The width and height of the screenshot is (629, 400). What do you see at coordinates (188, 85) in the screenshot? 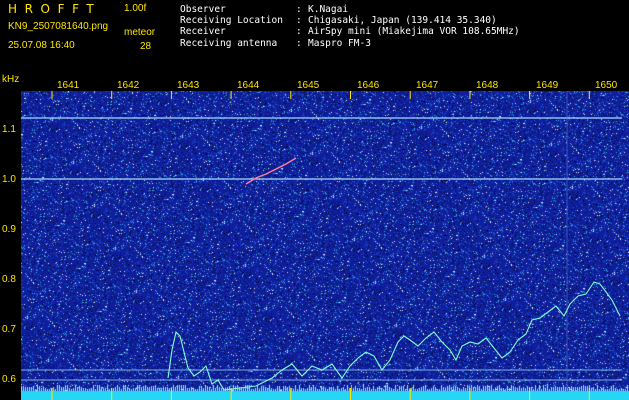
I see `x-tick-label: 1643` at bounding box center [188, 85].